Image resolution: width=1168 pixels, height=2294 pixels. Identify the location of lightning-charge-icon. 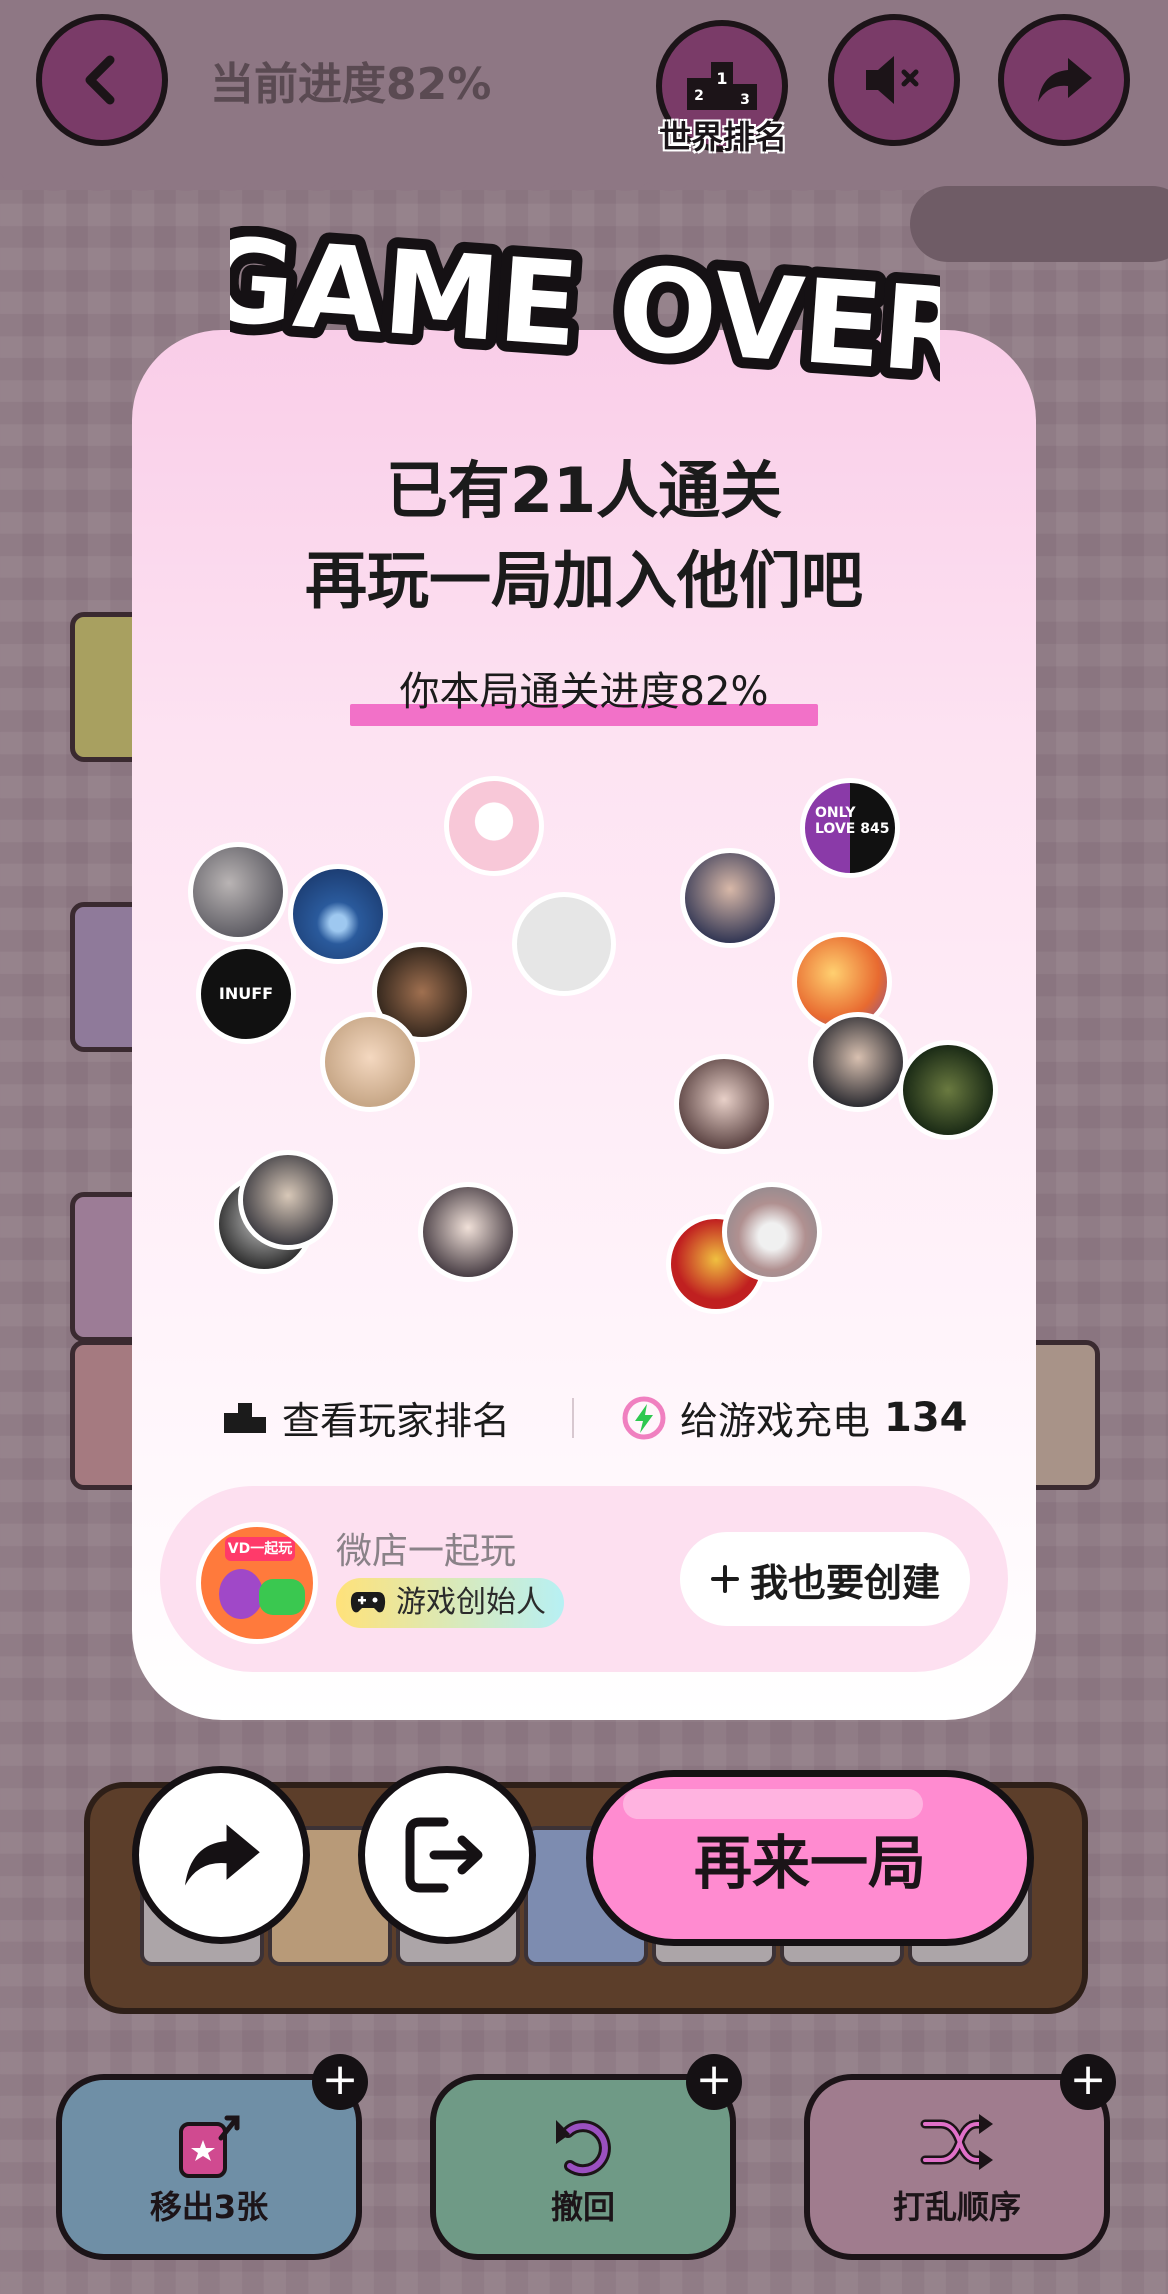
(644, 1417).